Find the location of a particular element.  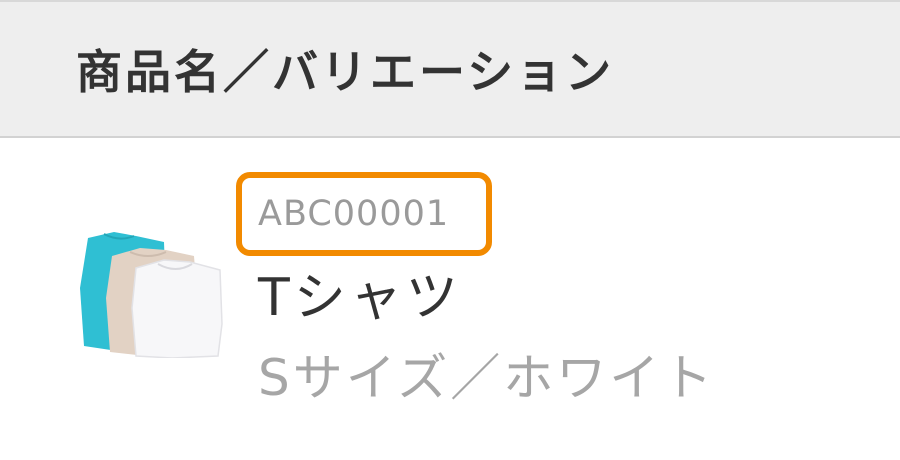

white-tshirt is located at coordinates (177, 308).